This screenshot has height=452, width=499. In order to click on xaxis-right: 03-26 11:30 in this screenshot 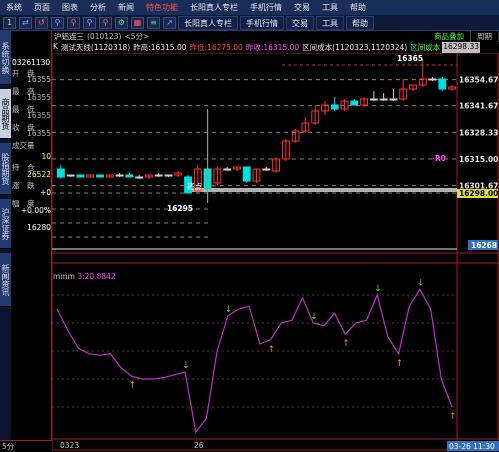, I will do `click(472, 446)`.